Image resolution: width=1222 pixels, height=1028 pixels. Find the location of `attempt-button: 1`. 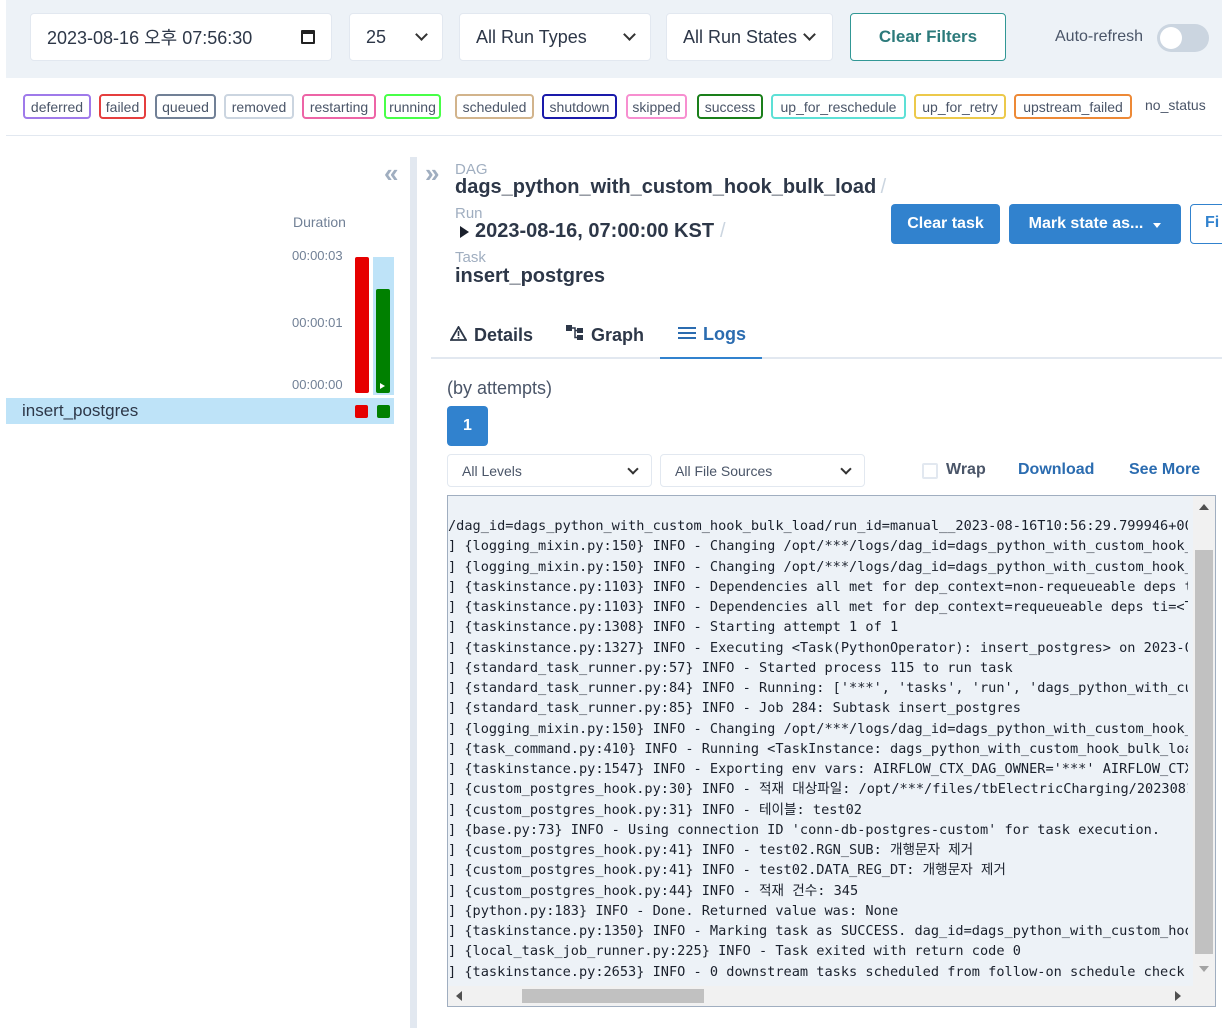

attempt-button: 1 is located at coordinates (467, 426).